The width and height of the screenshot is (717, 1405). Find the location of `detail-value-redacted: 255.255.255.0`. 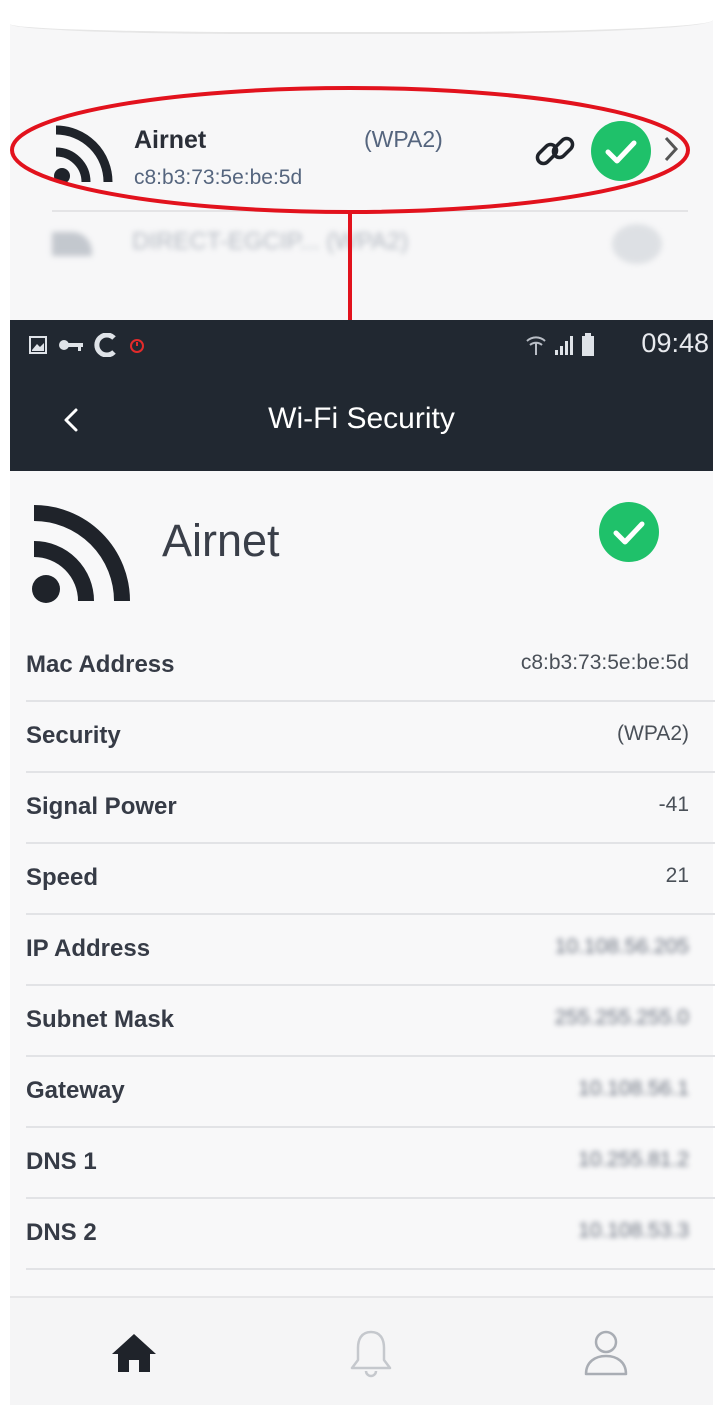

detail-value-redacted: 255.255.255.0 is located at coordinates (621, 1017).